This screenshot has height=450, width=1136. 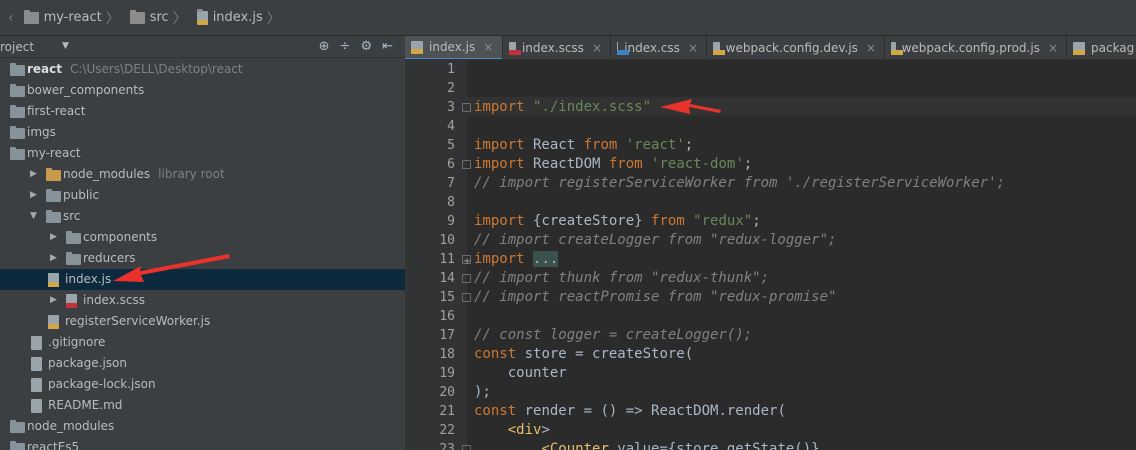 What do you see at coordinates (156, 69) in the screenshot?
I see `tree-item-hint: C:\Users\DELL\Desktop\react` at bounding box center [156, 69].